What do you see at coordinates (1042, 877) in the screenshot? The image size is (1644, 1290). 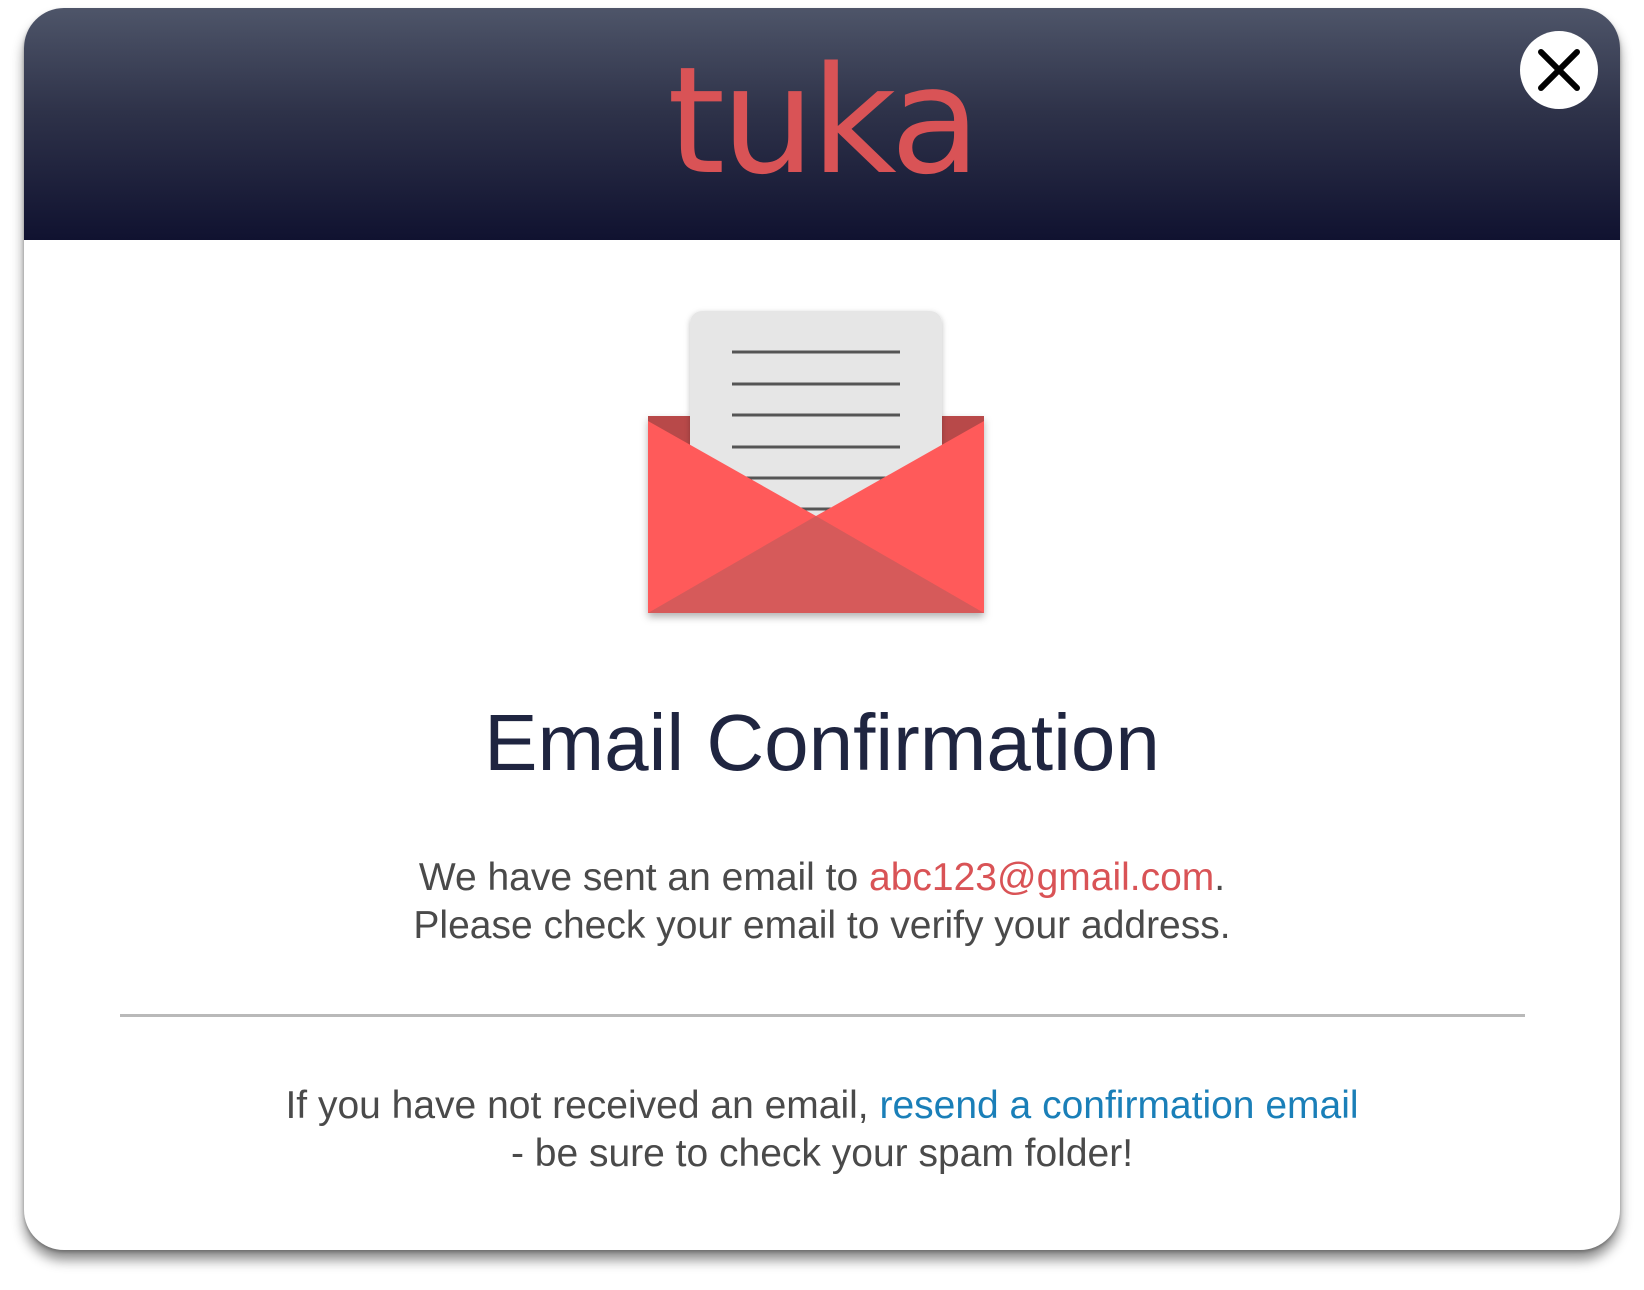 I see `email-address: abc123@gmail.com` at bounding box center [1042, 877].